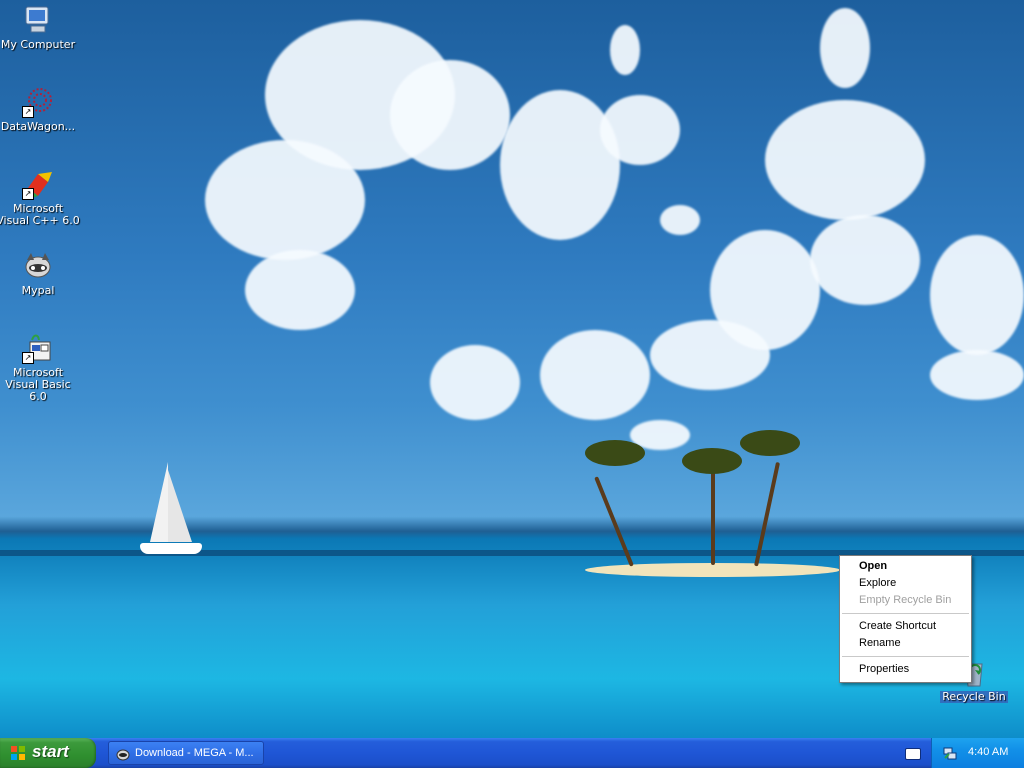  I want to click on sailboat-hull, so click(171, 548).